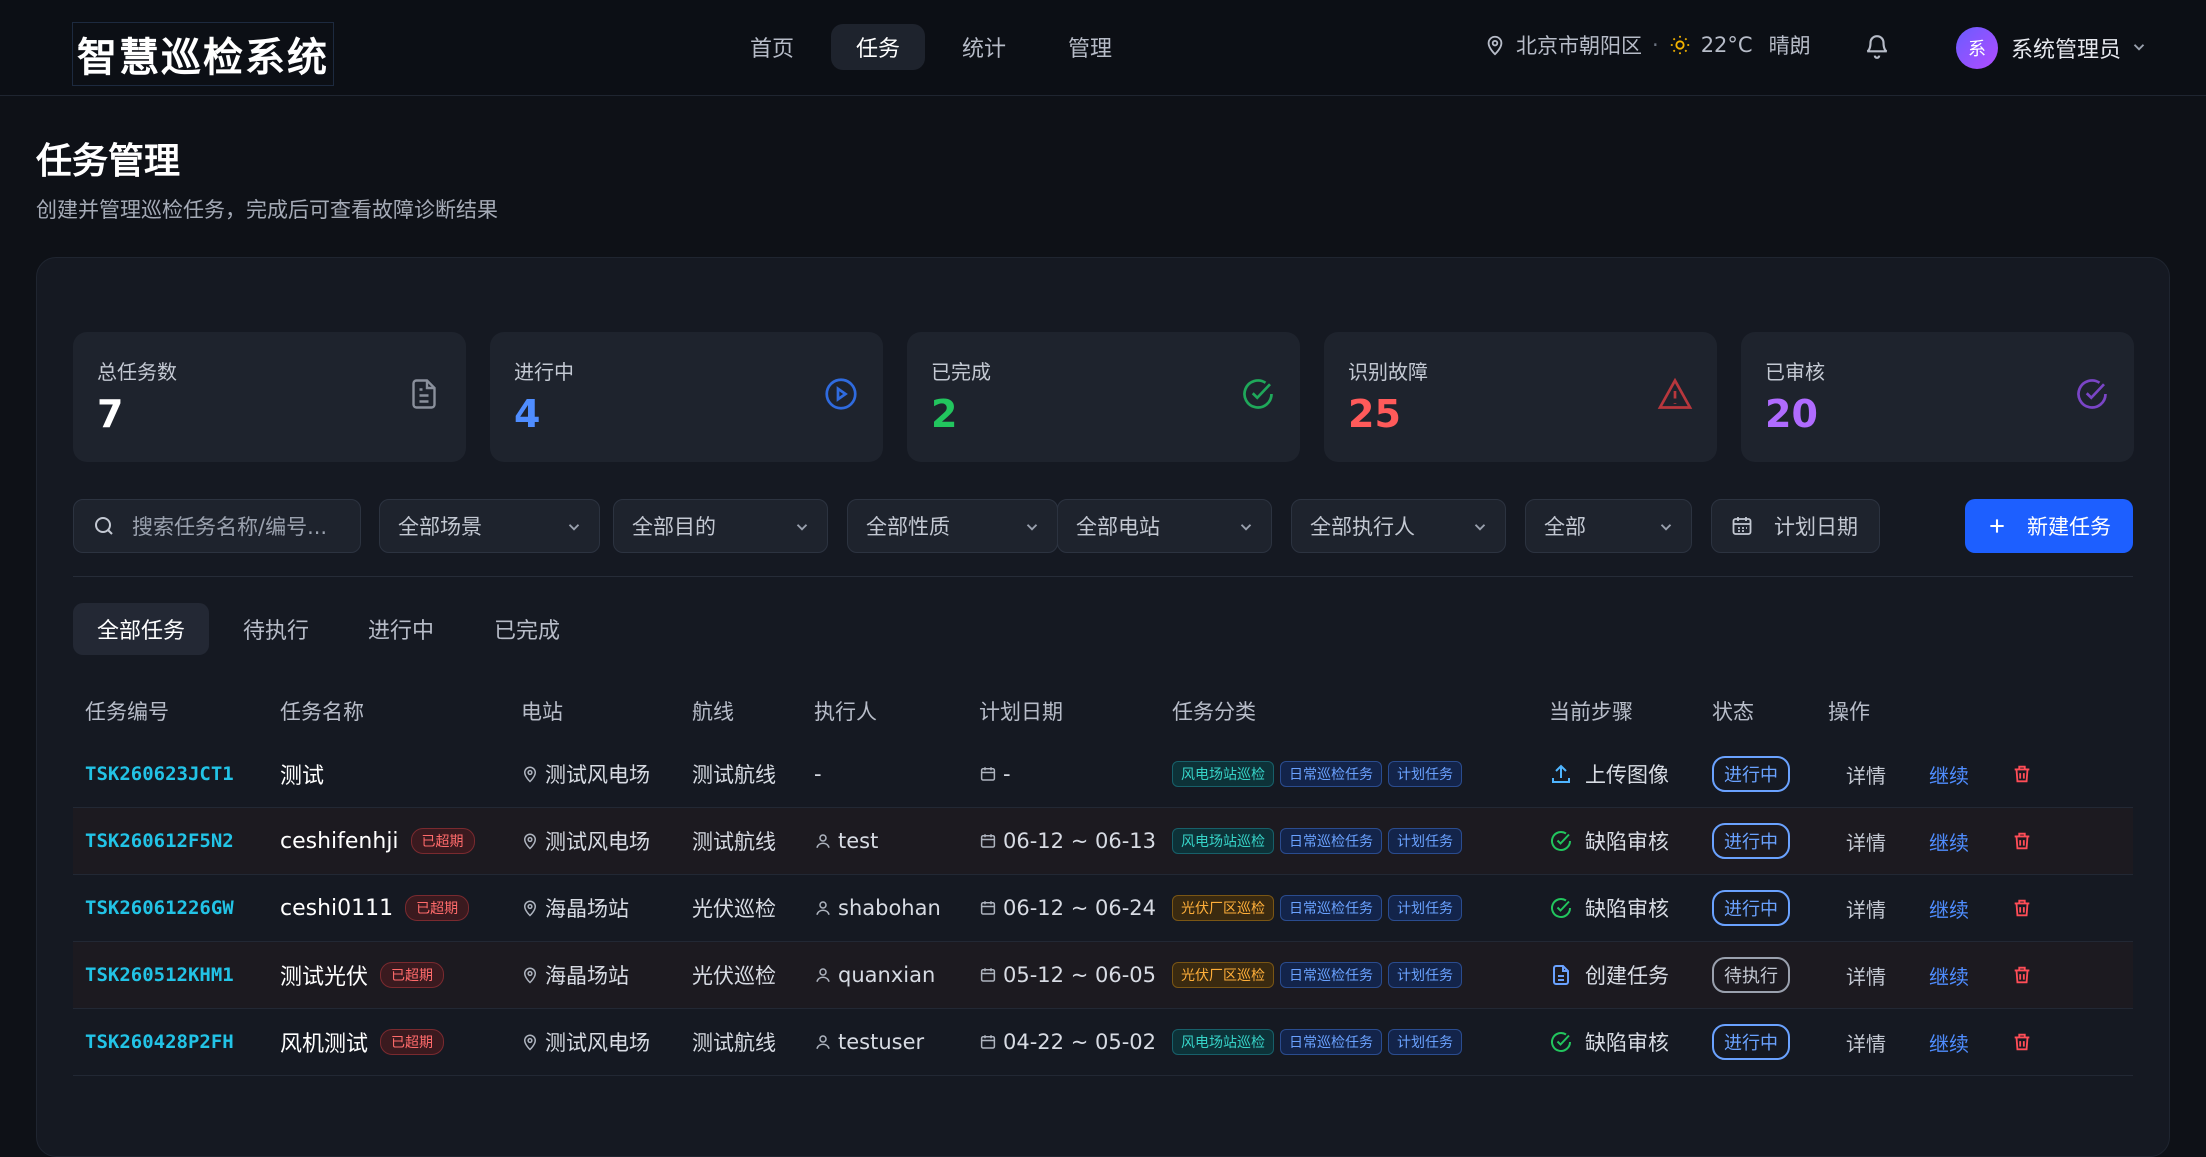 The image size is (2206, 1157). I want to click on stat-label: 已完成, so click(961, 372).